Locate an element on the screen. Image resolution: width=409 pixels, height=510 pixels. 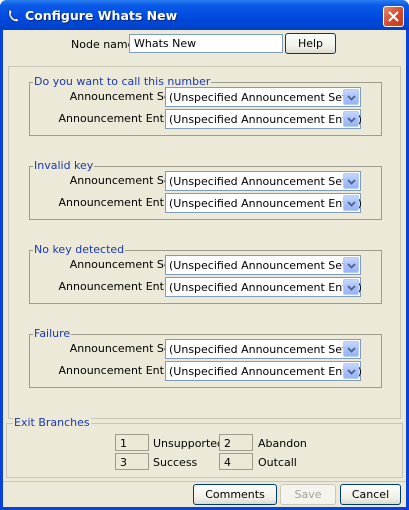
group-title: Failure is located at coordinates (52, 333).